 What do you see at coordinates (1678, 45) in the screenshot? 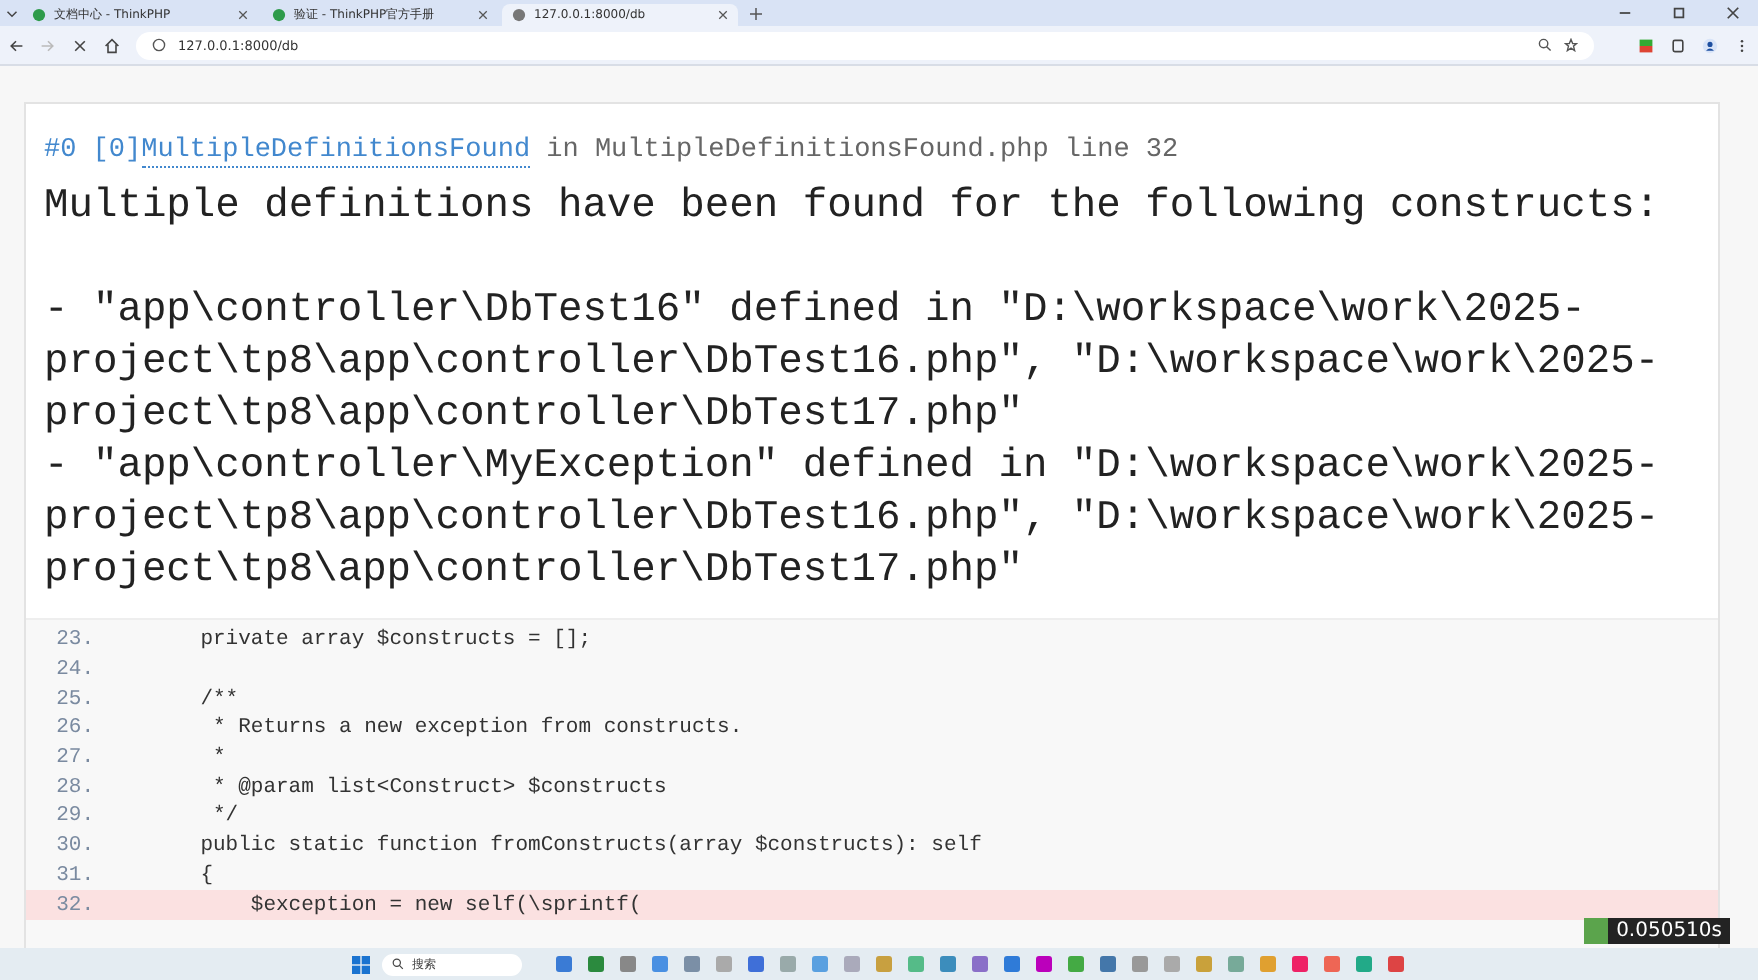
I see `sidebar-icon` at bounding box center [1678, 45].